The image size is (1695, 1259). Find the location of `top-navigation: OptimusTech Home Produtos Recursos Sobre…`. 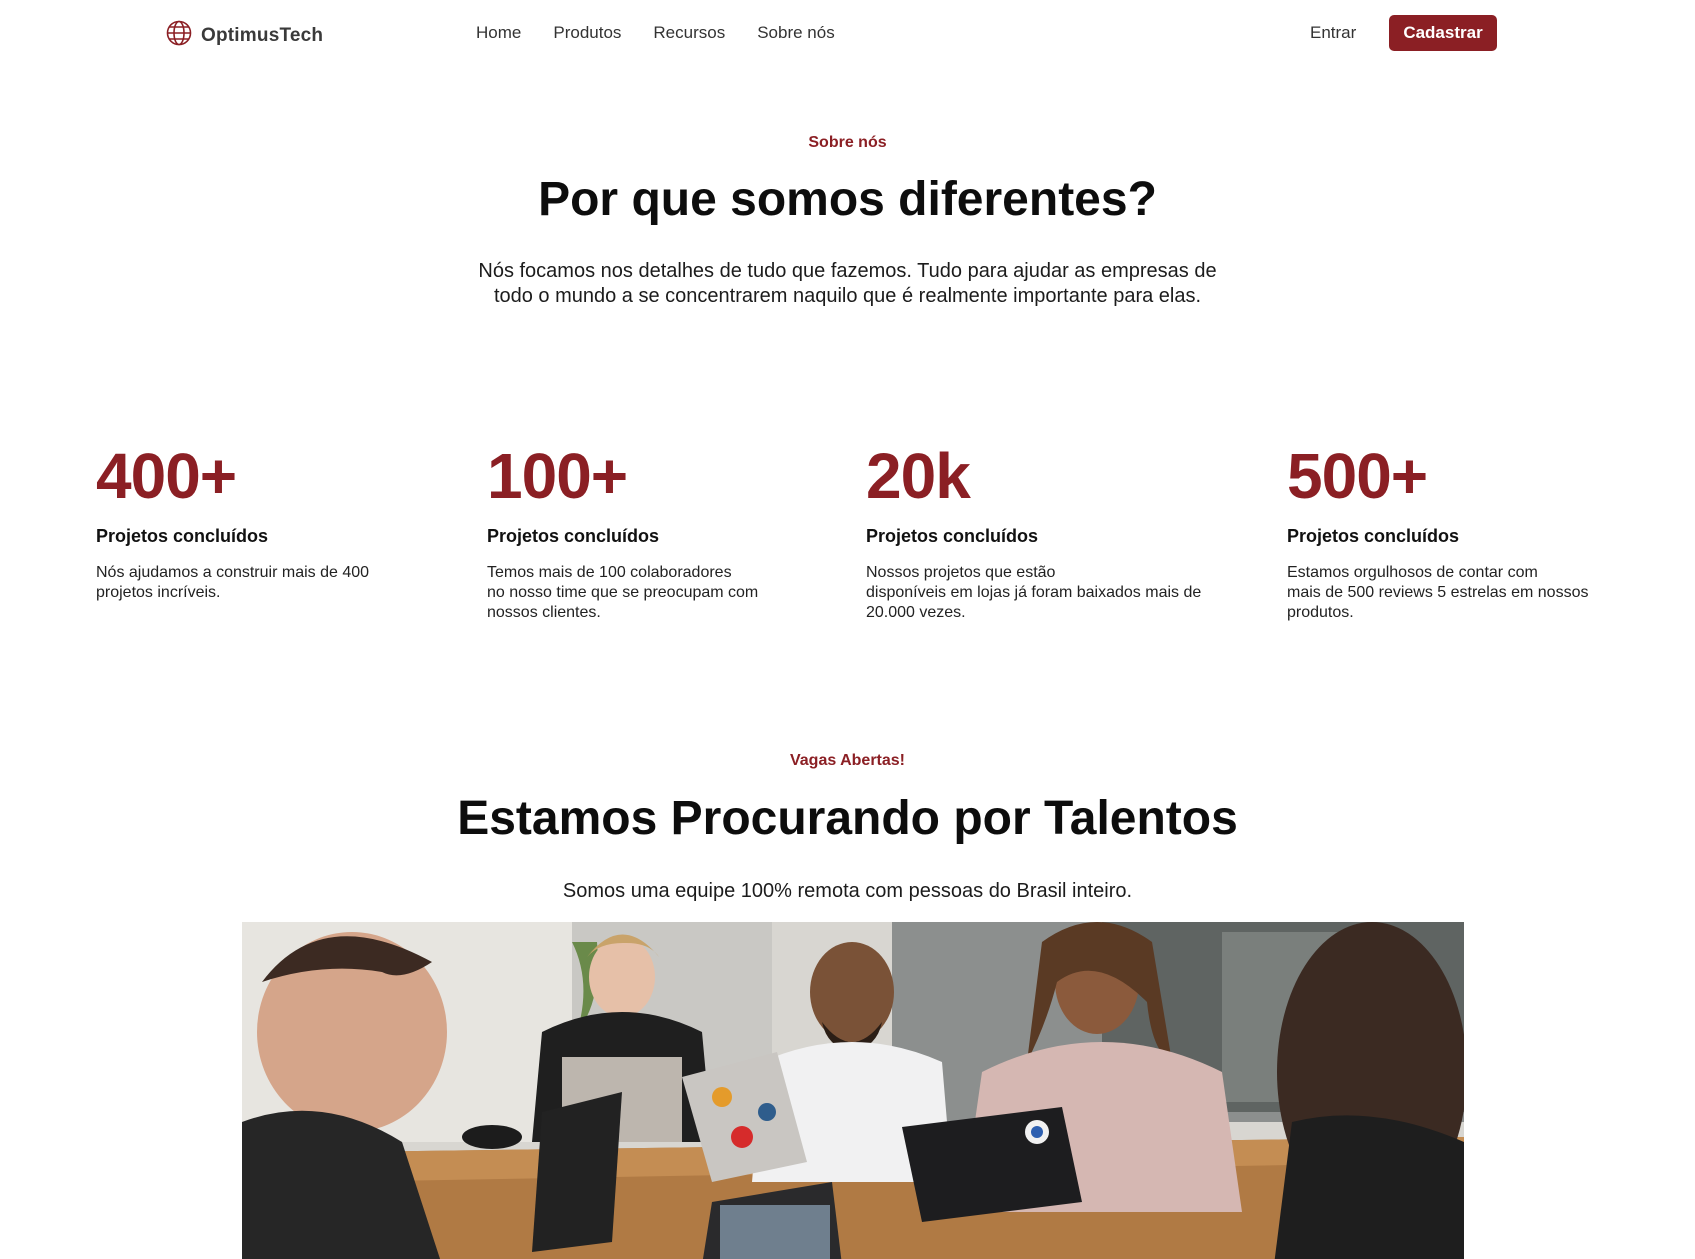

top-navigation: OptimusTech Home Produtos Recursos Sobre… is located at coordinates (847, 34).